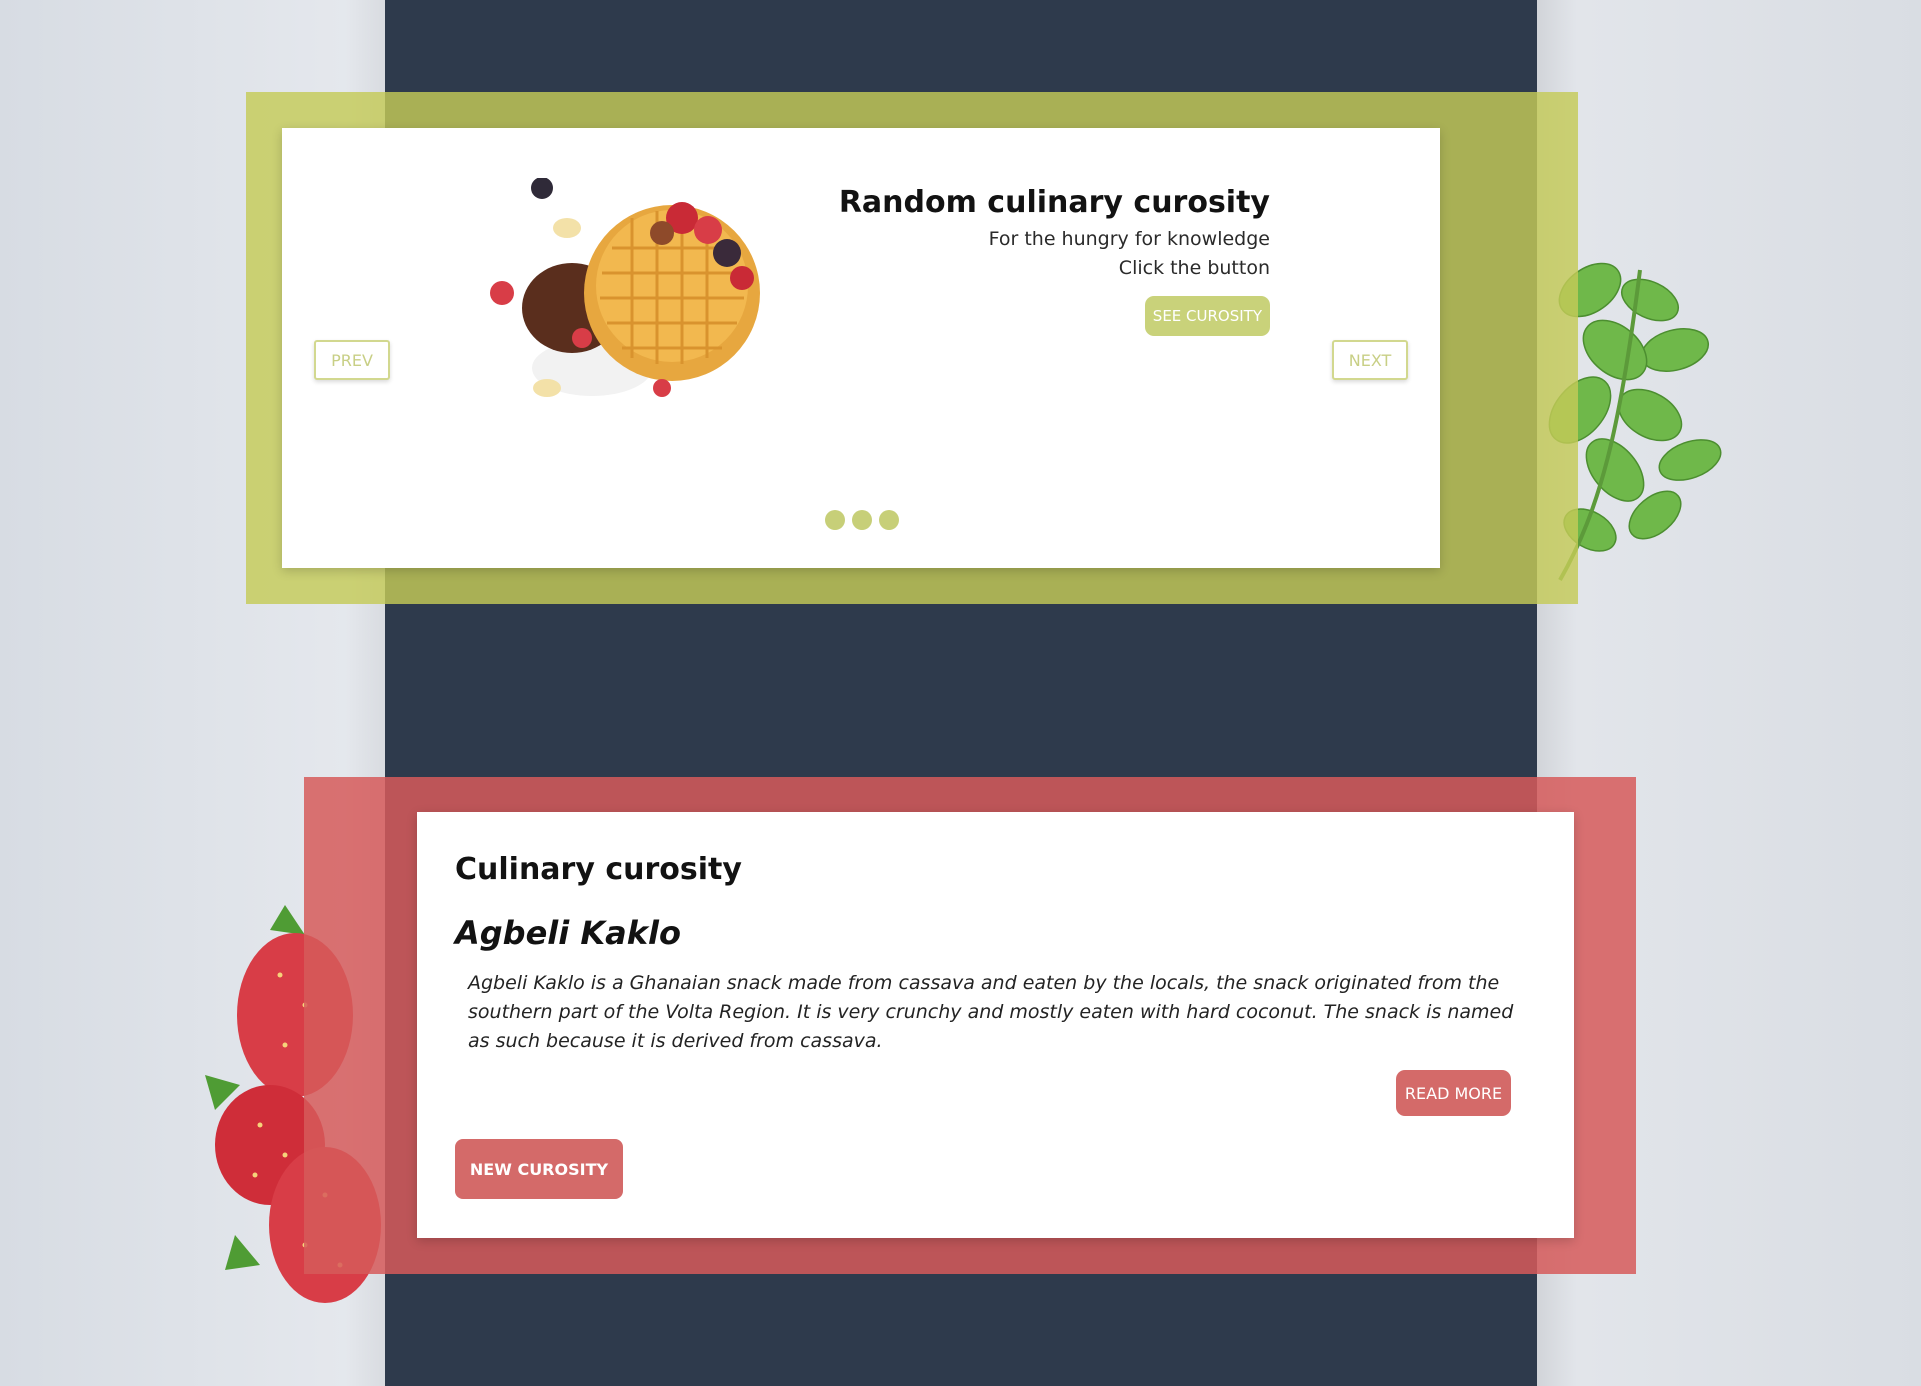 The height and width of the screenshot is (1386, 1921). Describe the element at coordinates (1370, 360) in the screenshot. I see `next-button: NEXT` at that location.